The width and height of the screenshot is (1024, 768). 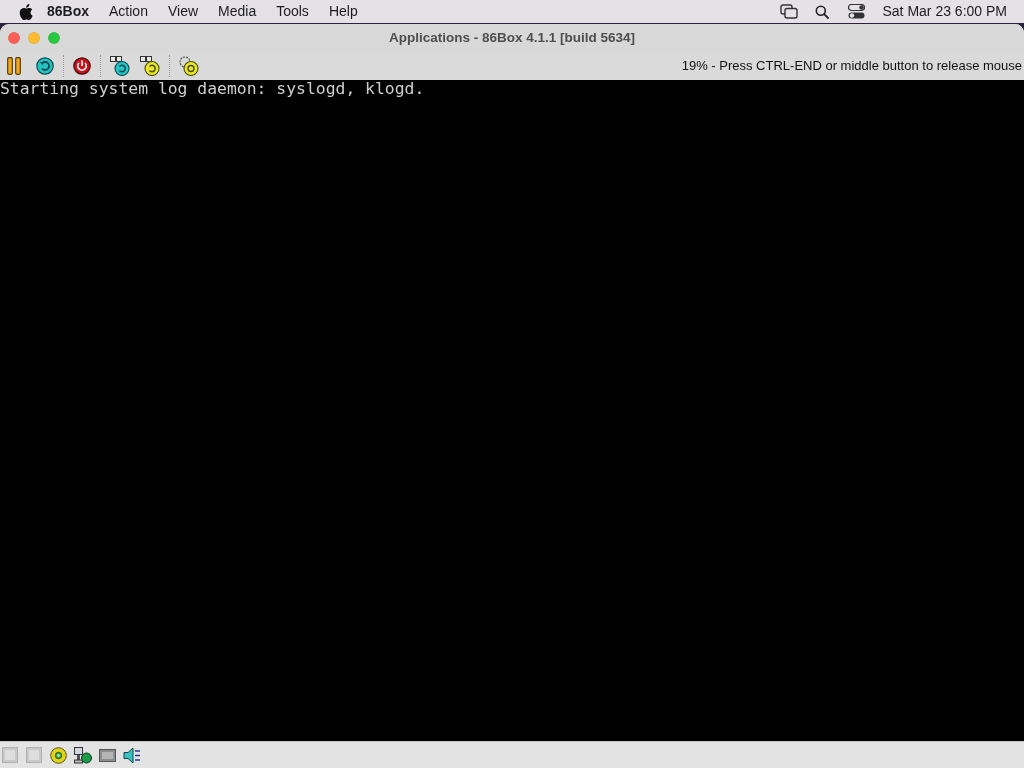 What do you see at coordinates (183, 11) in the screenshot?
I see `menu-item: View` at bounding box center [183, 11].